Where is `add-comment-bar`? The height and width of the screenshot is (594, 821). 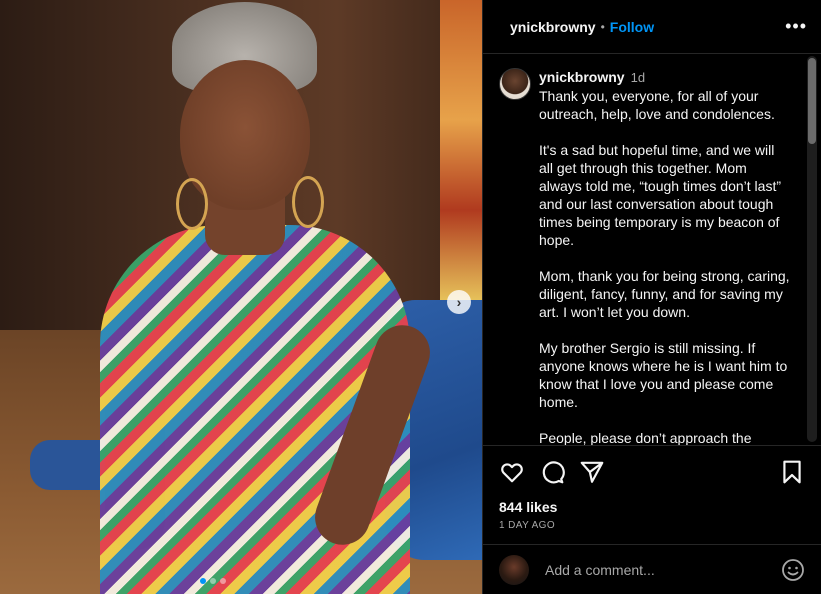
add-comment-bar is located at coordinates (652, 569).